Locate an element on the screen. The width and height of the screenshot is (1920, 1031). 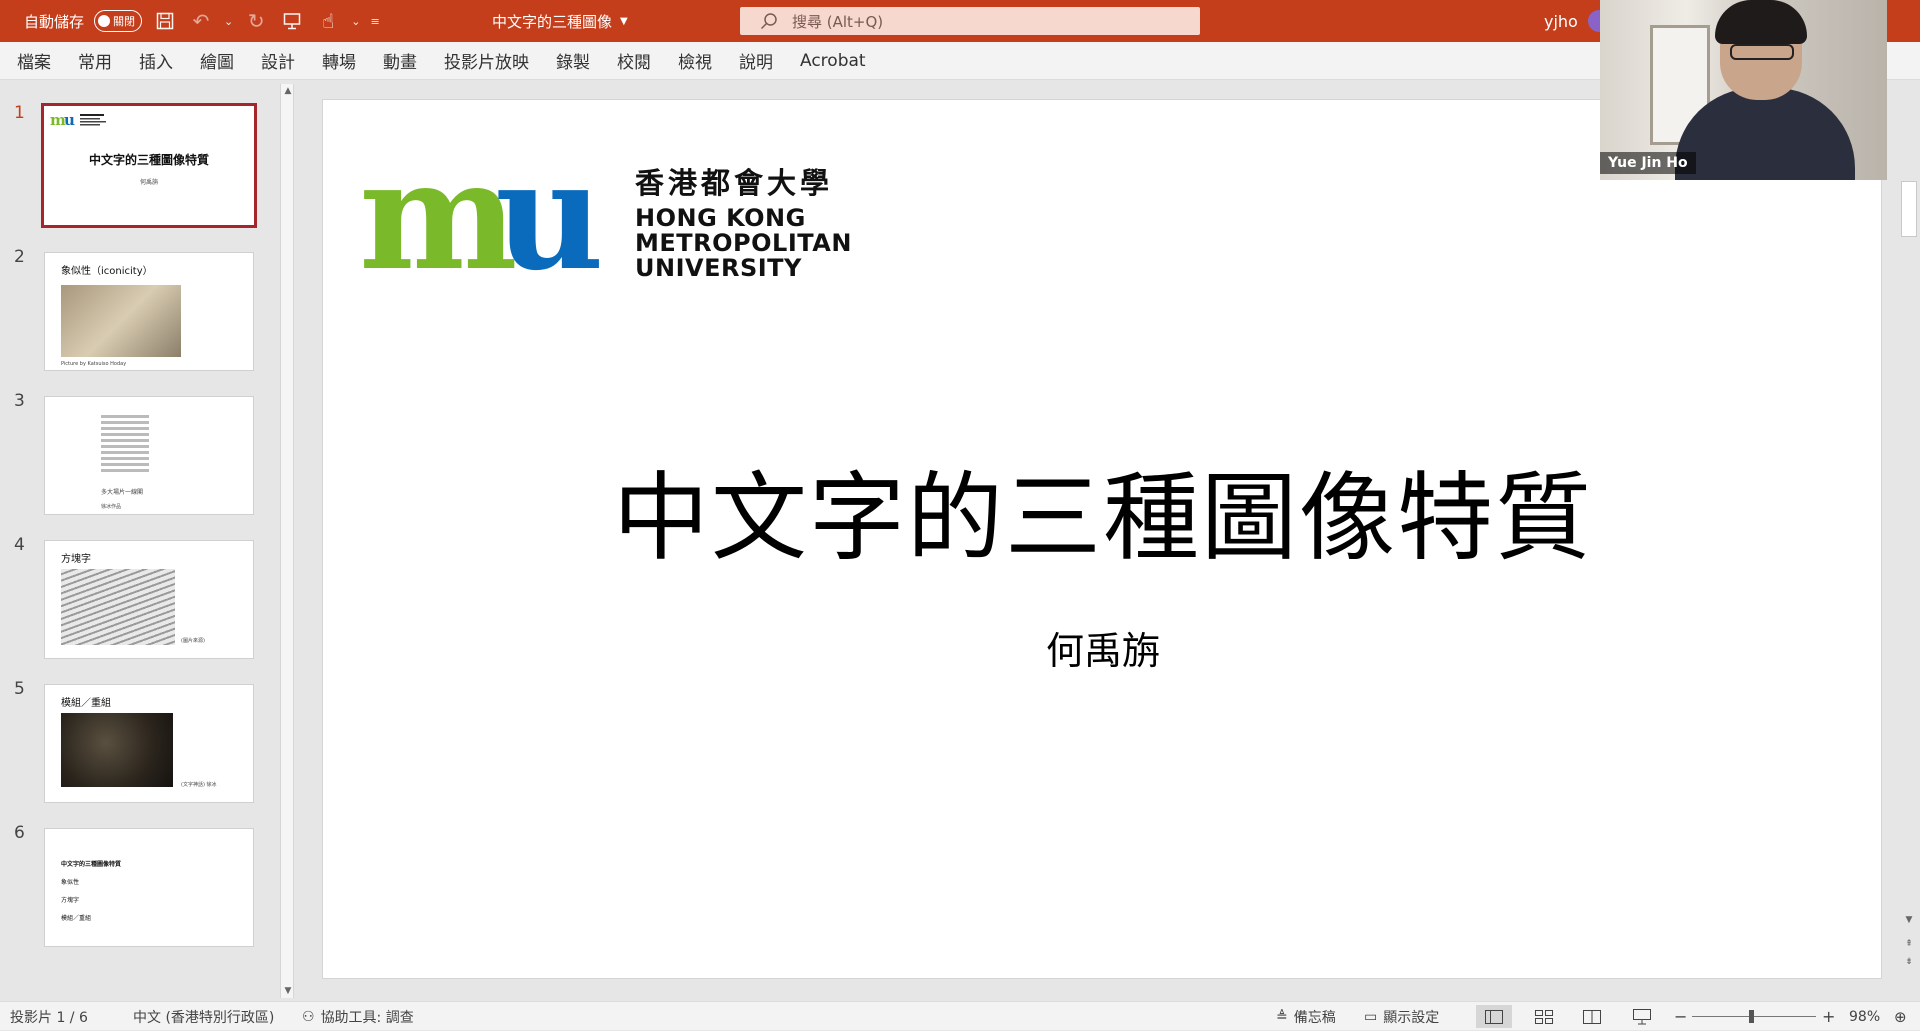
reading-view-icon is located at coordinates (1592, 1016).